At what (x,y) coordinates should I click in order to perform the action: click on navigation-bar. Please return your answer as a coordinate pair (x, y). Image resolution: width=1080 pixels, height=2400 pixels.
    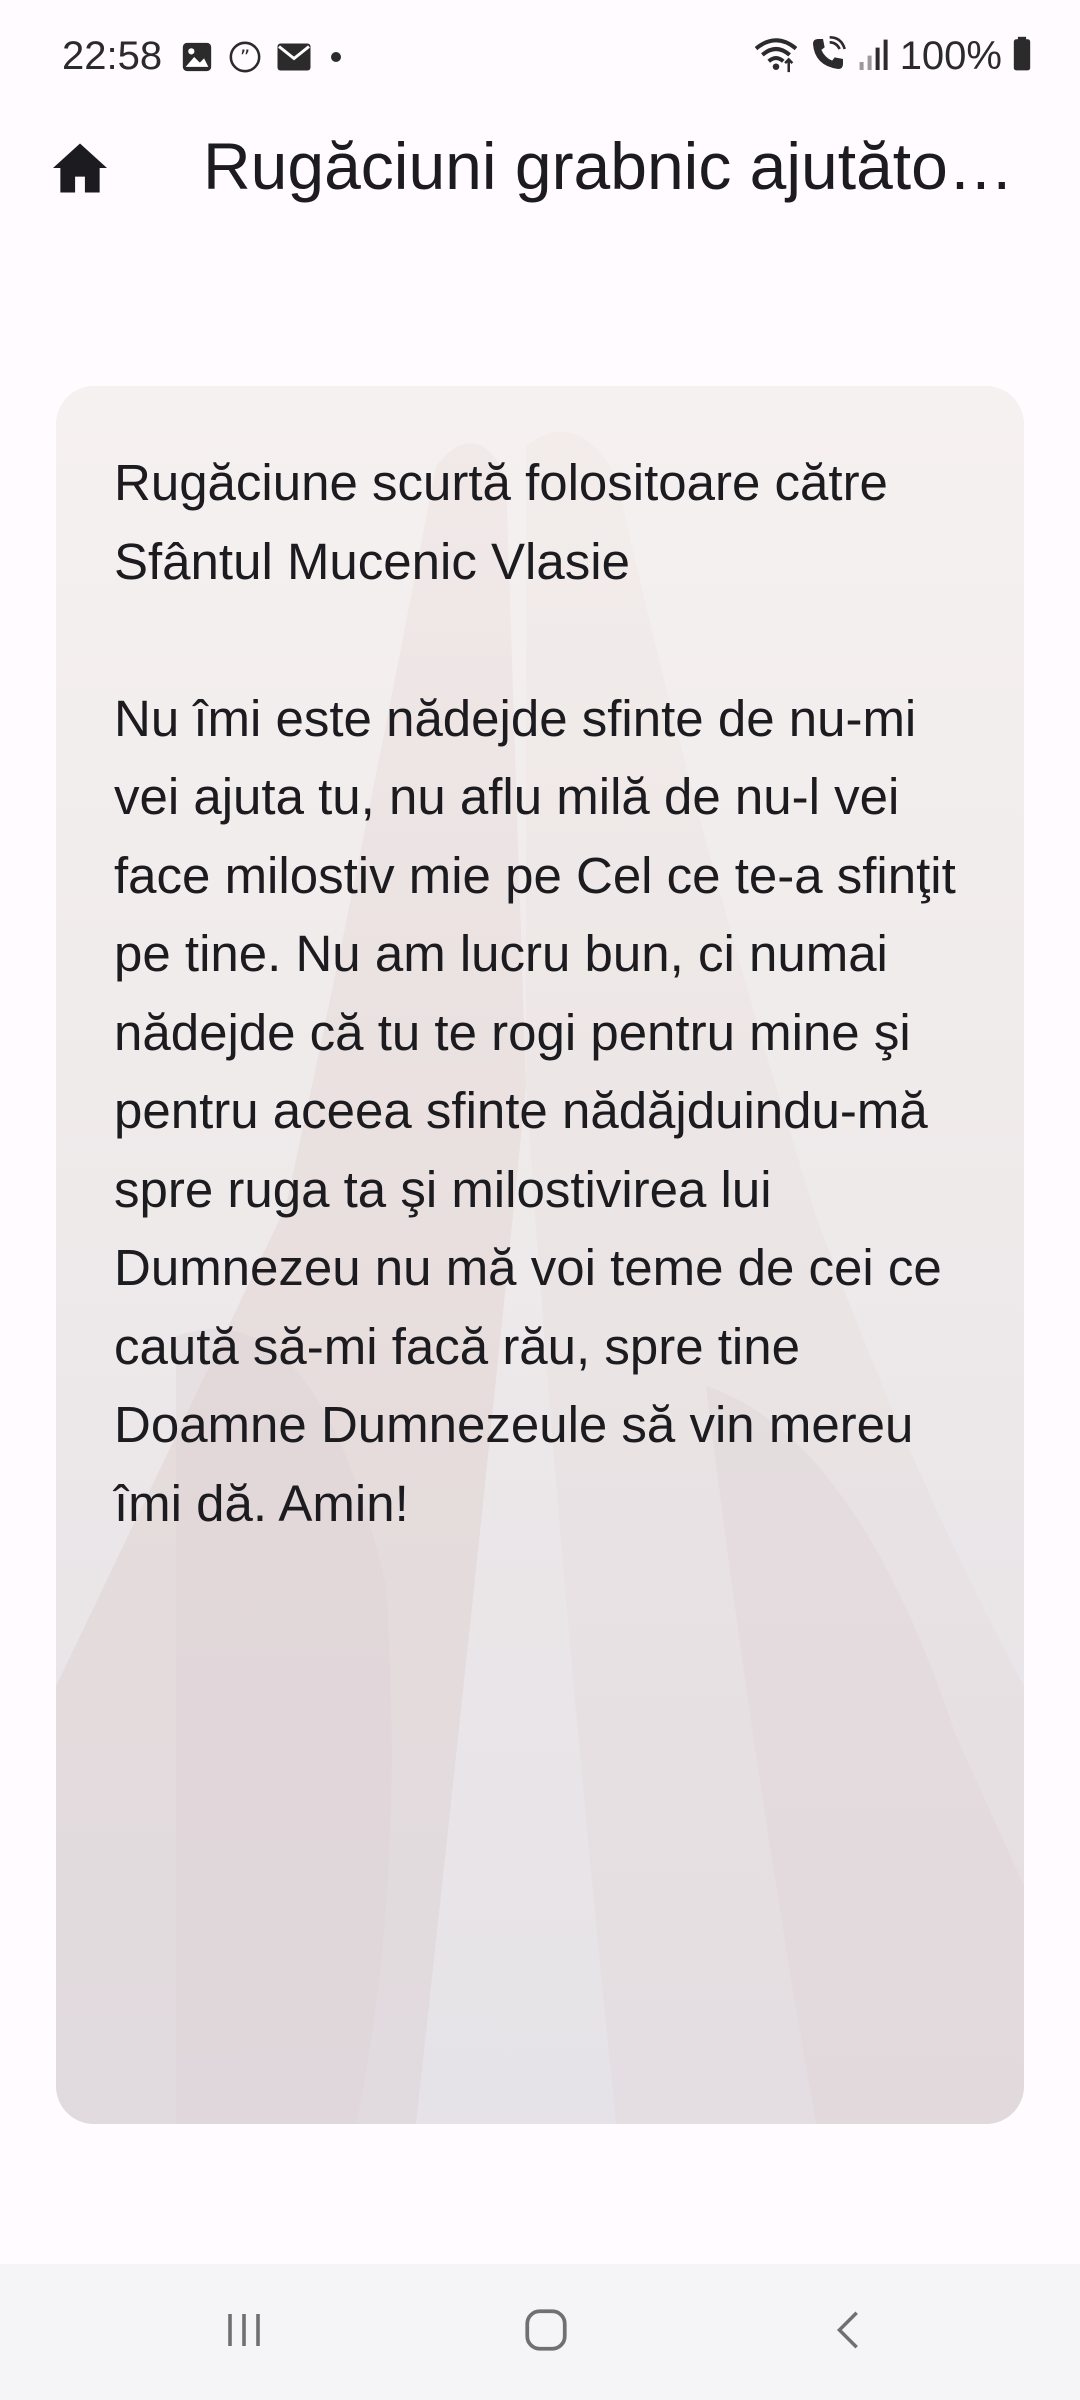
    Looking at the image, I should click on (540, 2332).